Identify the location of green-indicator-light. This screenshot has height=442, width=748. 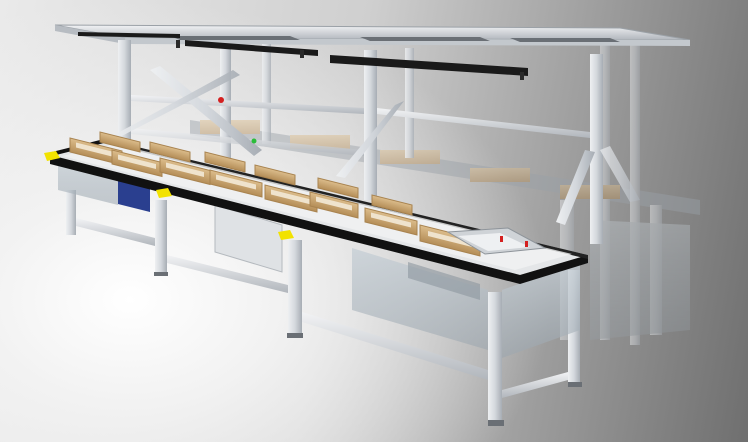
(254, 141).